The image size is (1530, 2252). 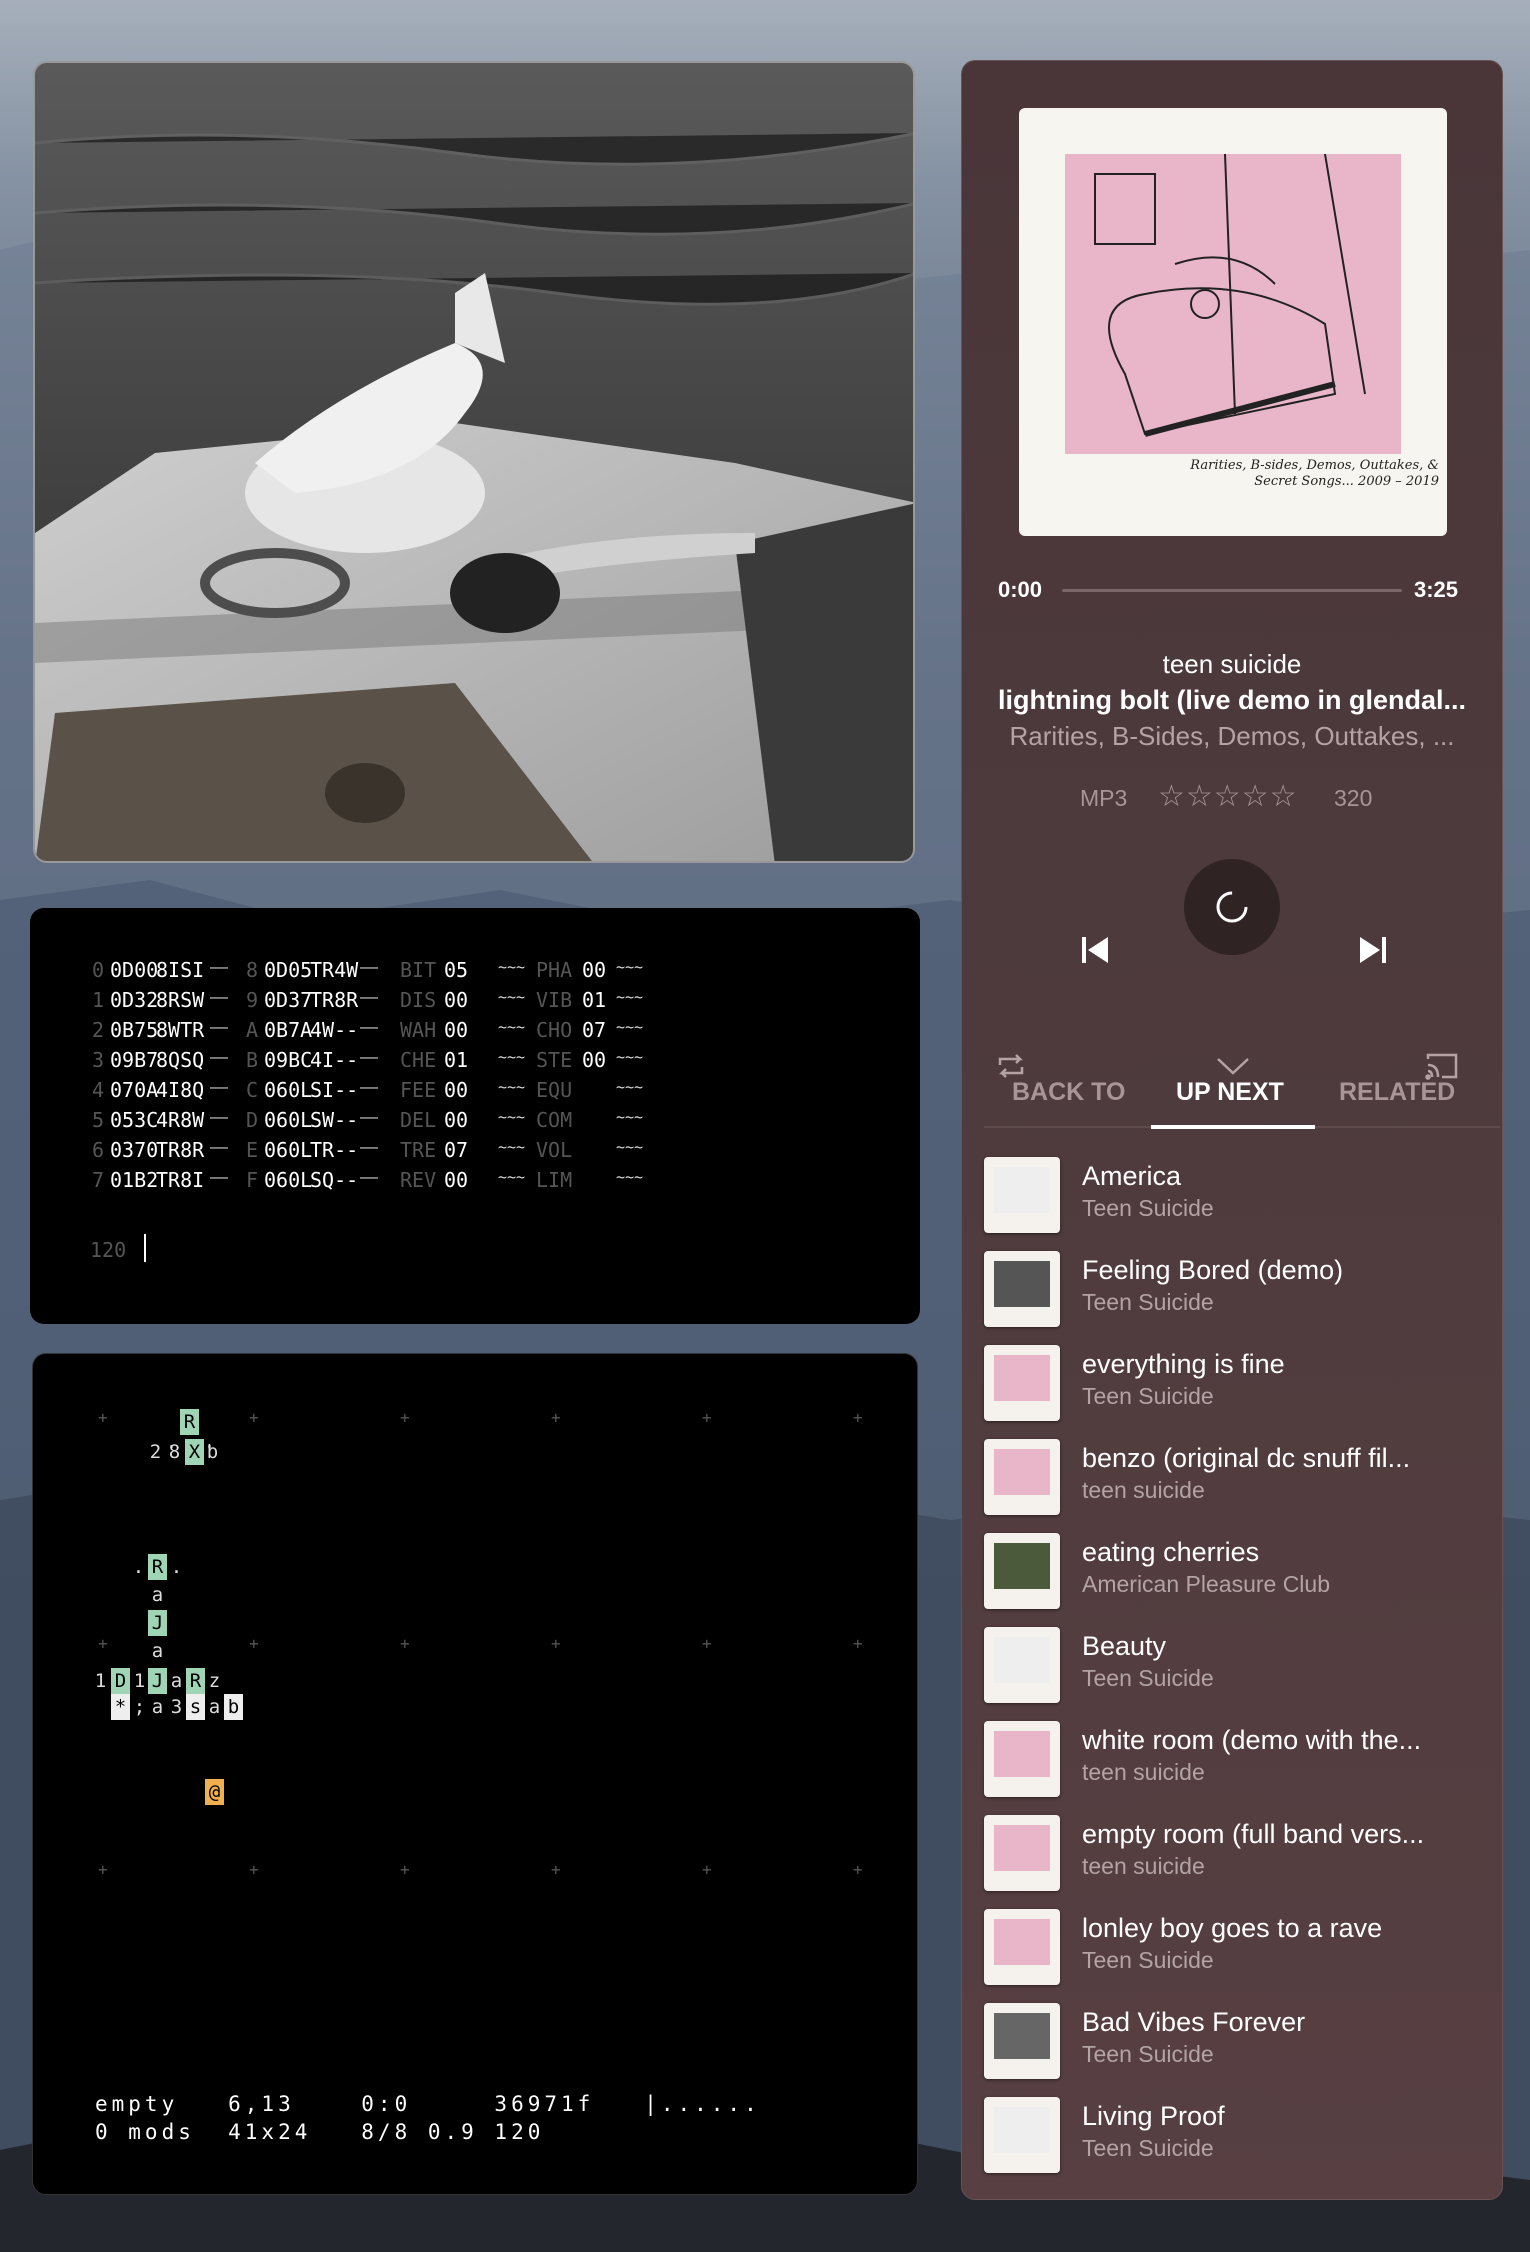 I want to click on grid-status-line-2: 0 mods 41x24 8/8 0.9 120, so click(x=320, y=2132).